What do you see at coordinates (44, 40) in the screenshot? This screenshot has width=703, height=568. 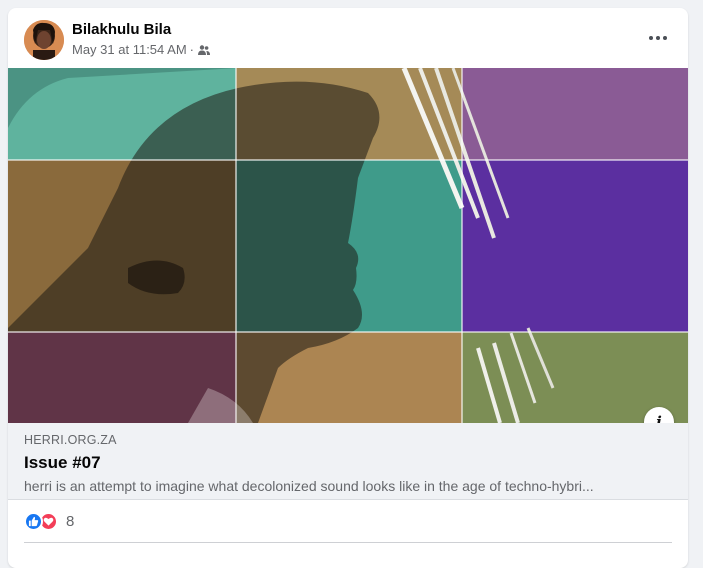 I see `author-avatar` at bounding box center [44, 40].